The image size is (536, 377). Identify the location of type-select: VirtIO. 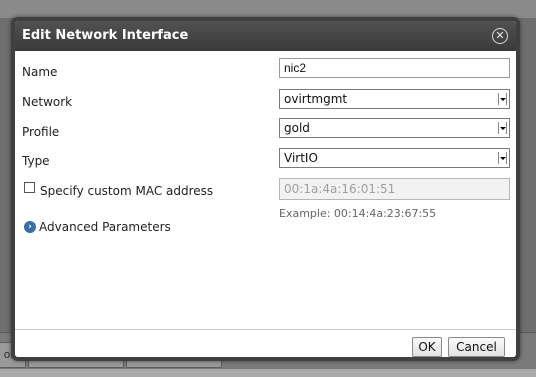
(394, 158).